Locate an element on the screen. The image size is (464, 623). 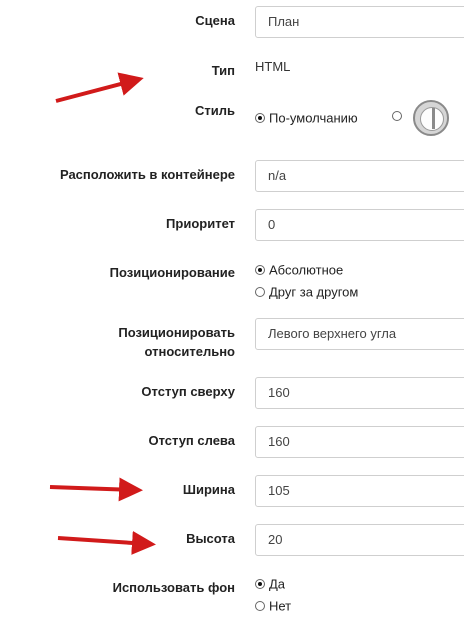
arrow-to-width is located at coordinates (96, 489).